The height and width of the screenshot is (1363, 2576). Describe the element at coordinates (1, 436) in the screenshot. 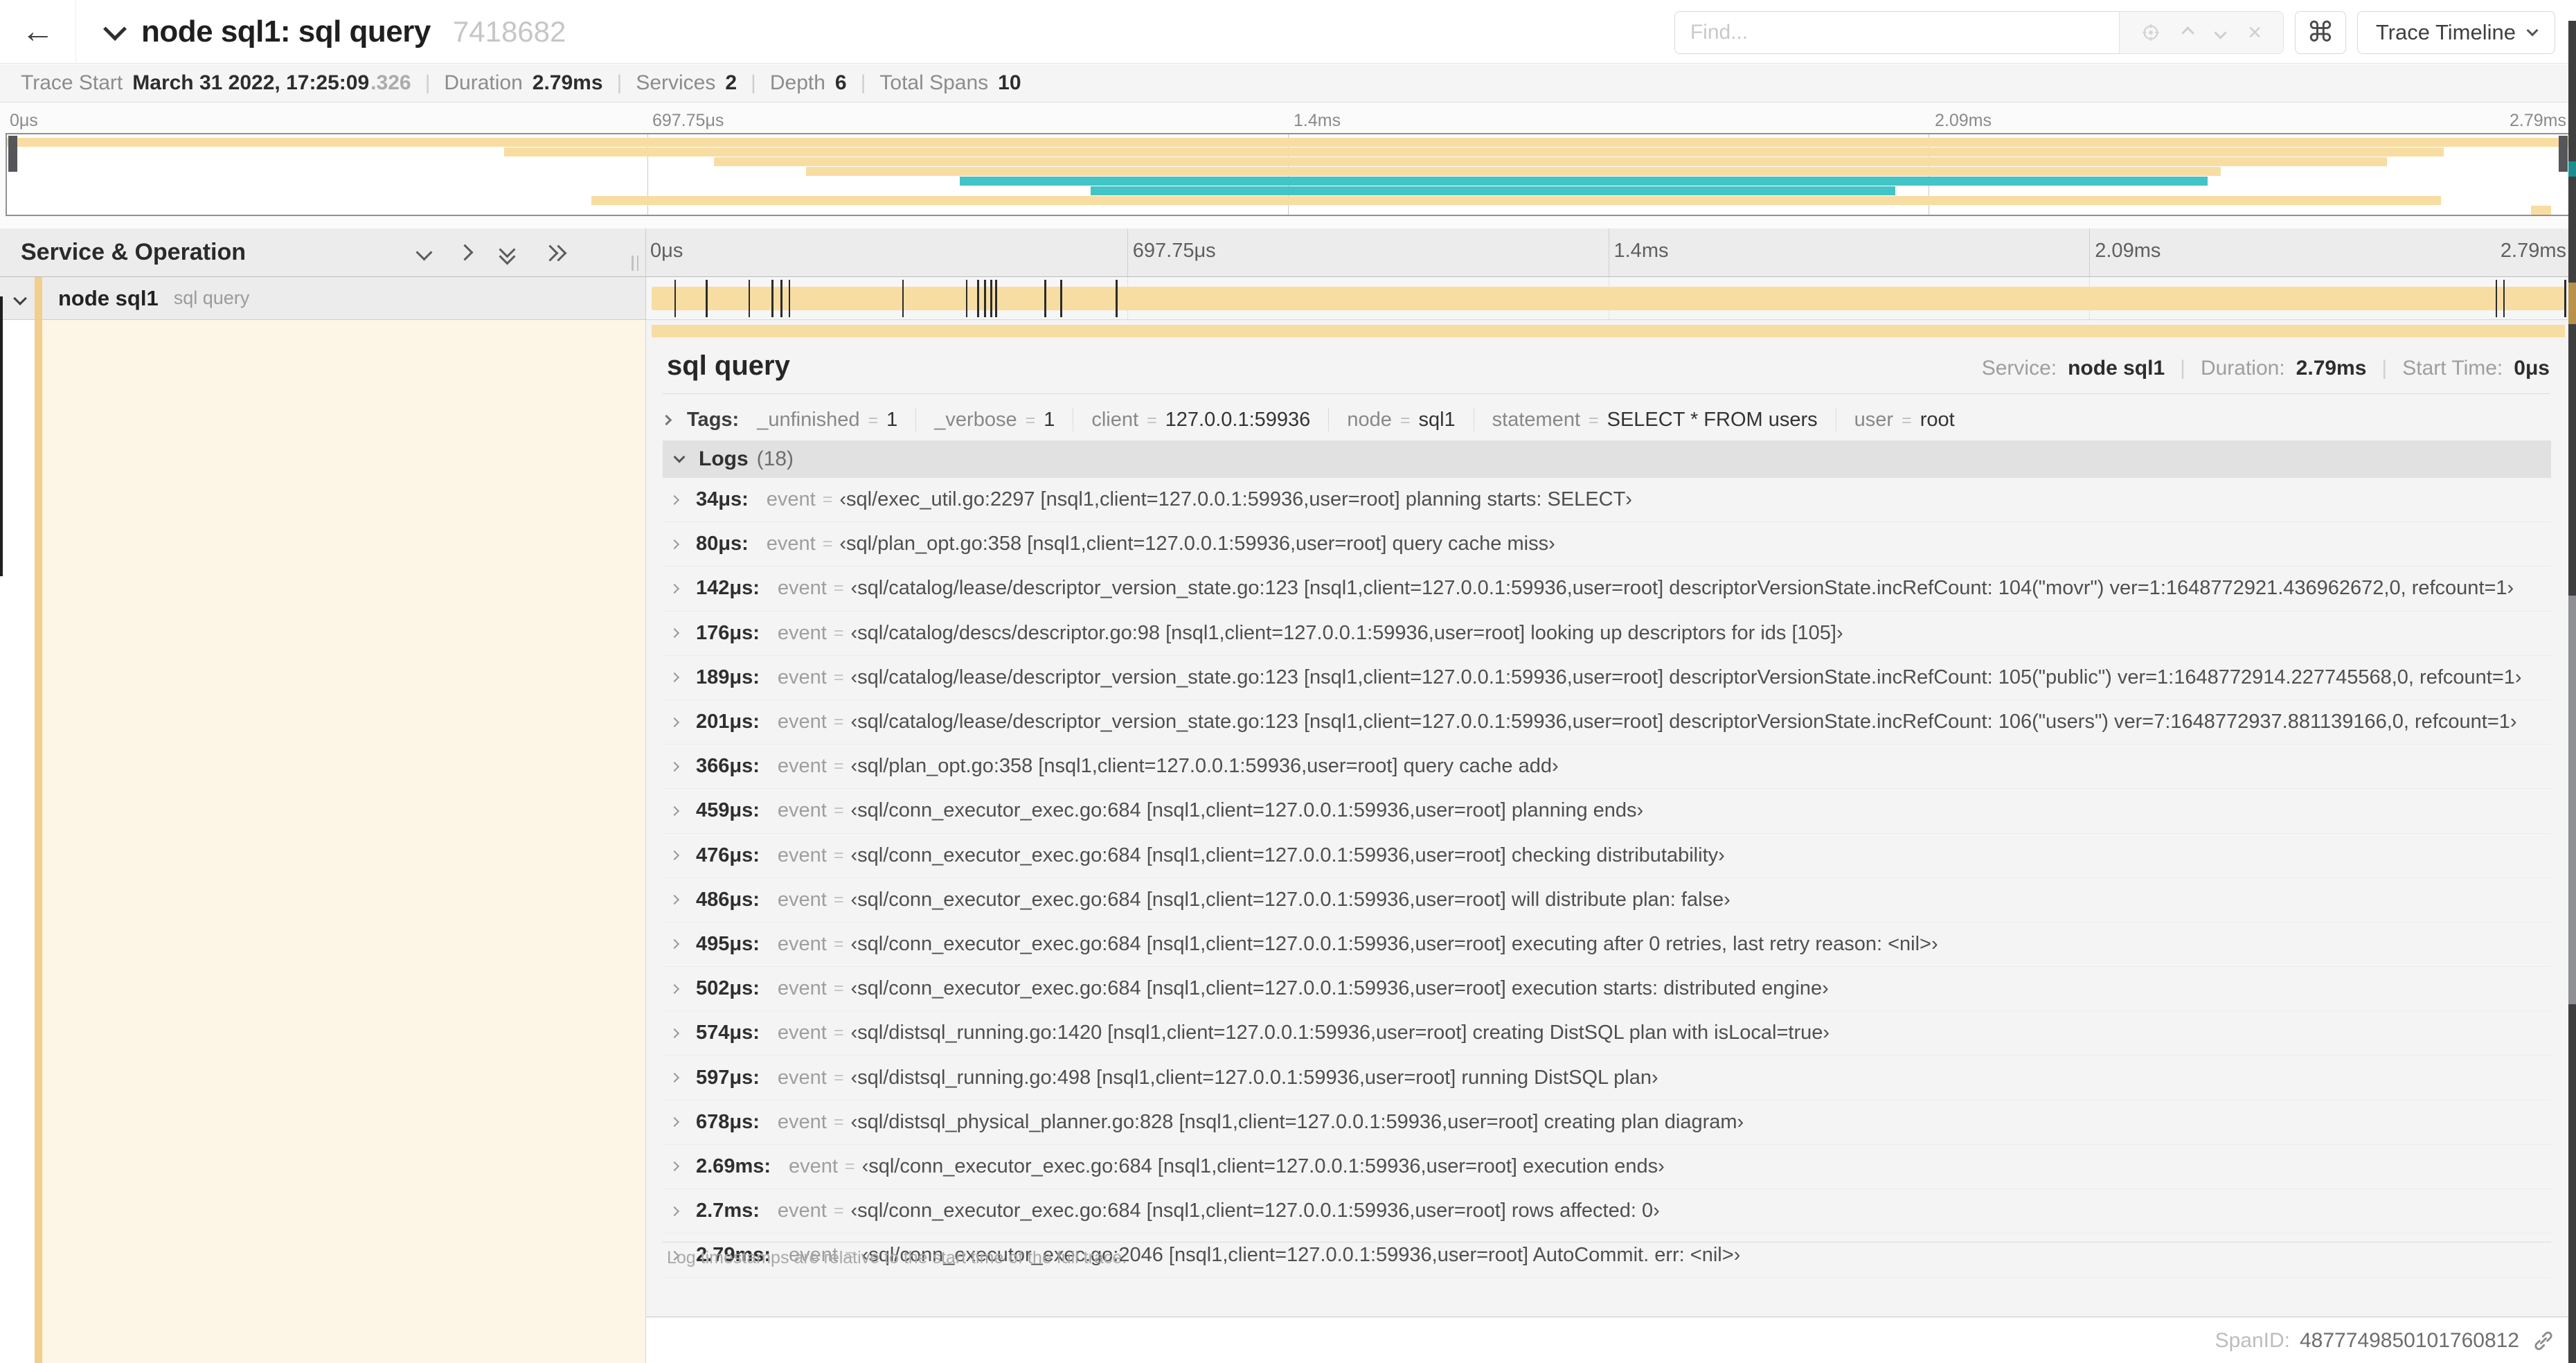

I see `left-edge-strip` at that location.